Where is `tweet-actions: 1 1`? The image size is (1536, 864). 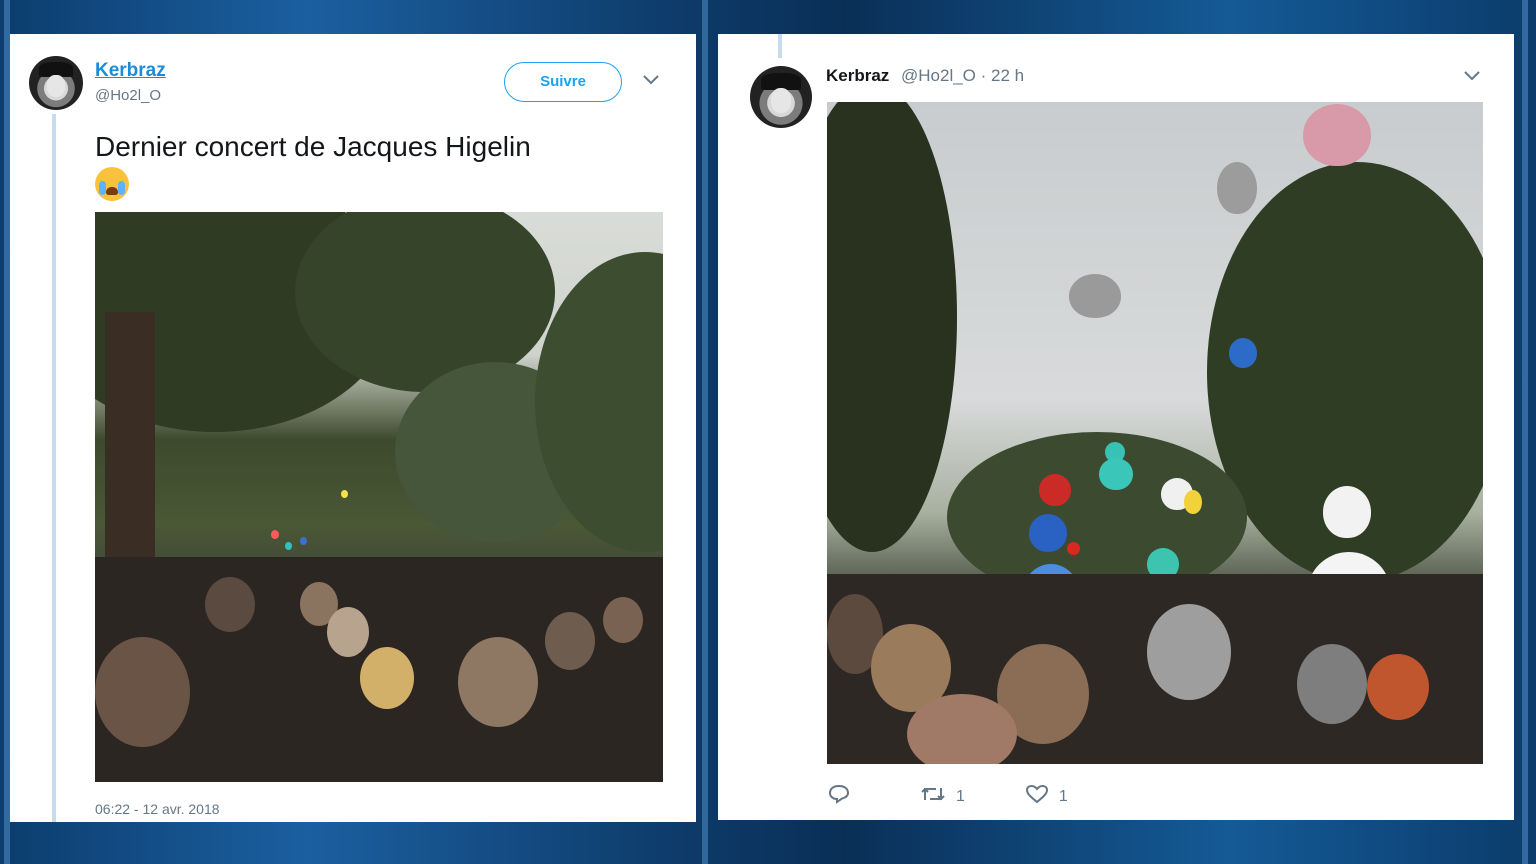 tweet-actions: 1 1 is located at coordinates (978, 796).